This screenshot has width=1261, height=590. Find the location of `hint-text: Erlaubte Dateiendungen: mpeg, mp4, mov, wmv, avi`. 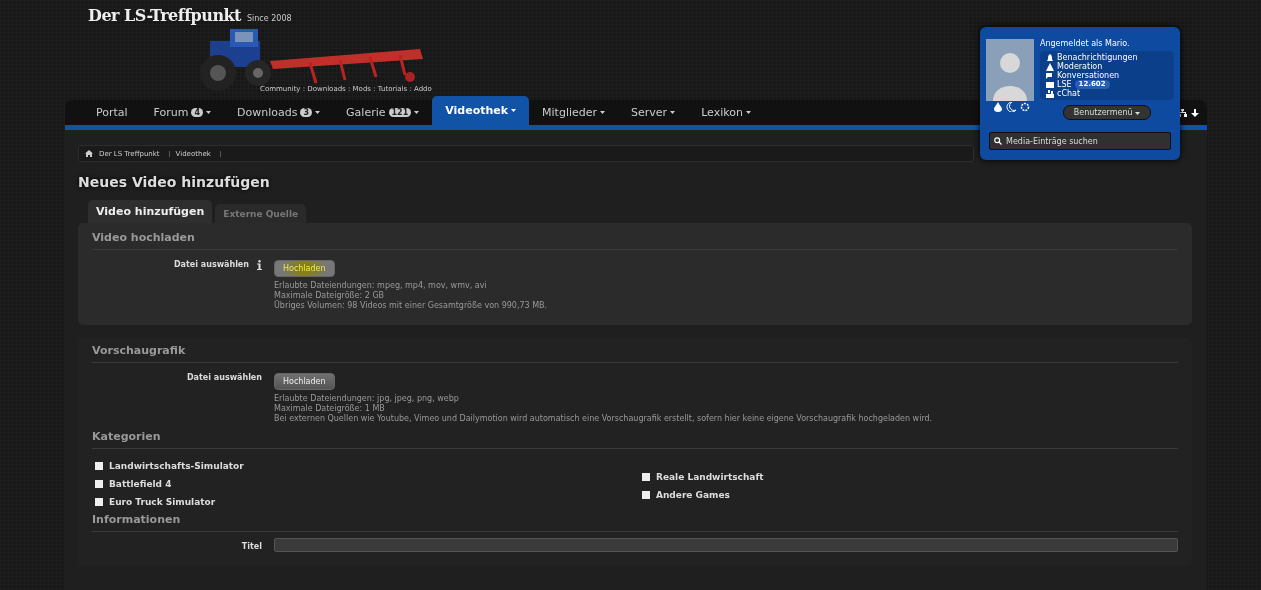

hint-text: Erlaubte Dateiendungen: mpeg, mp4, mov, wmv, avi is located at coordinates (381, 286).